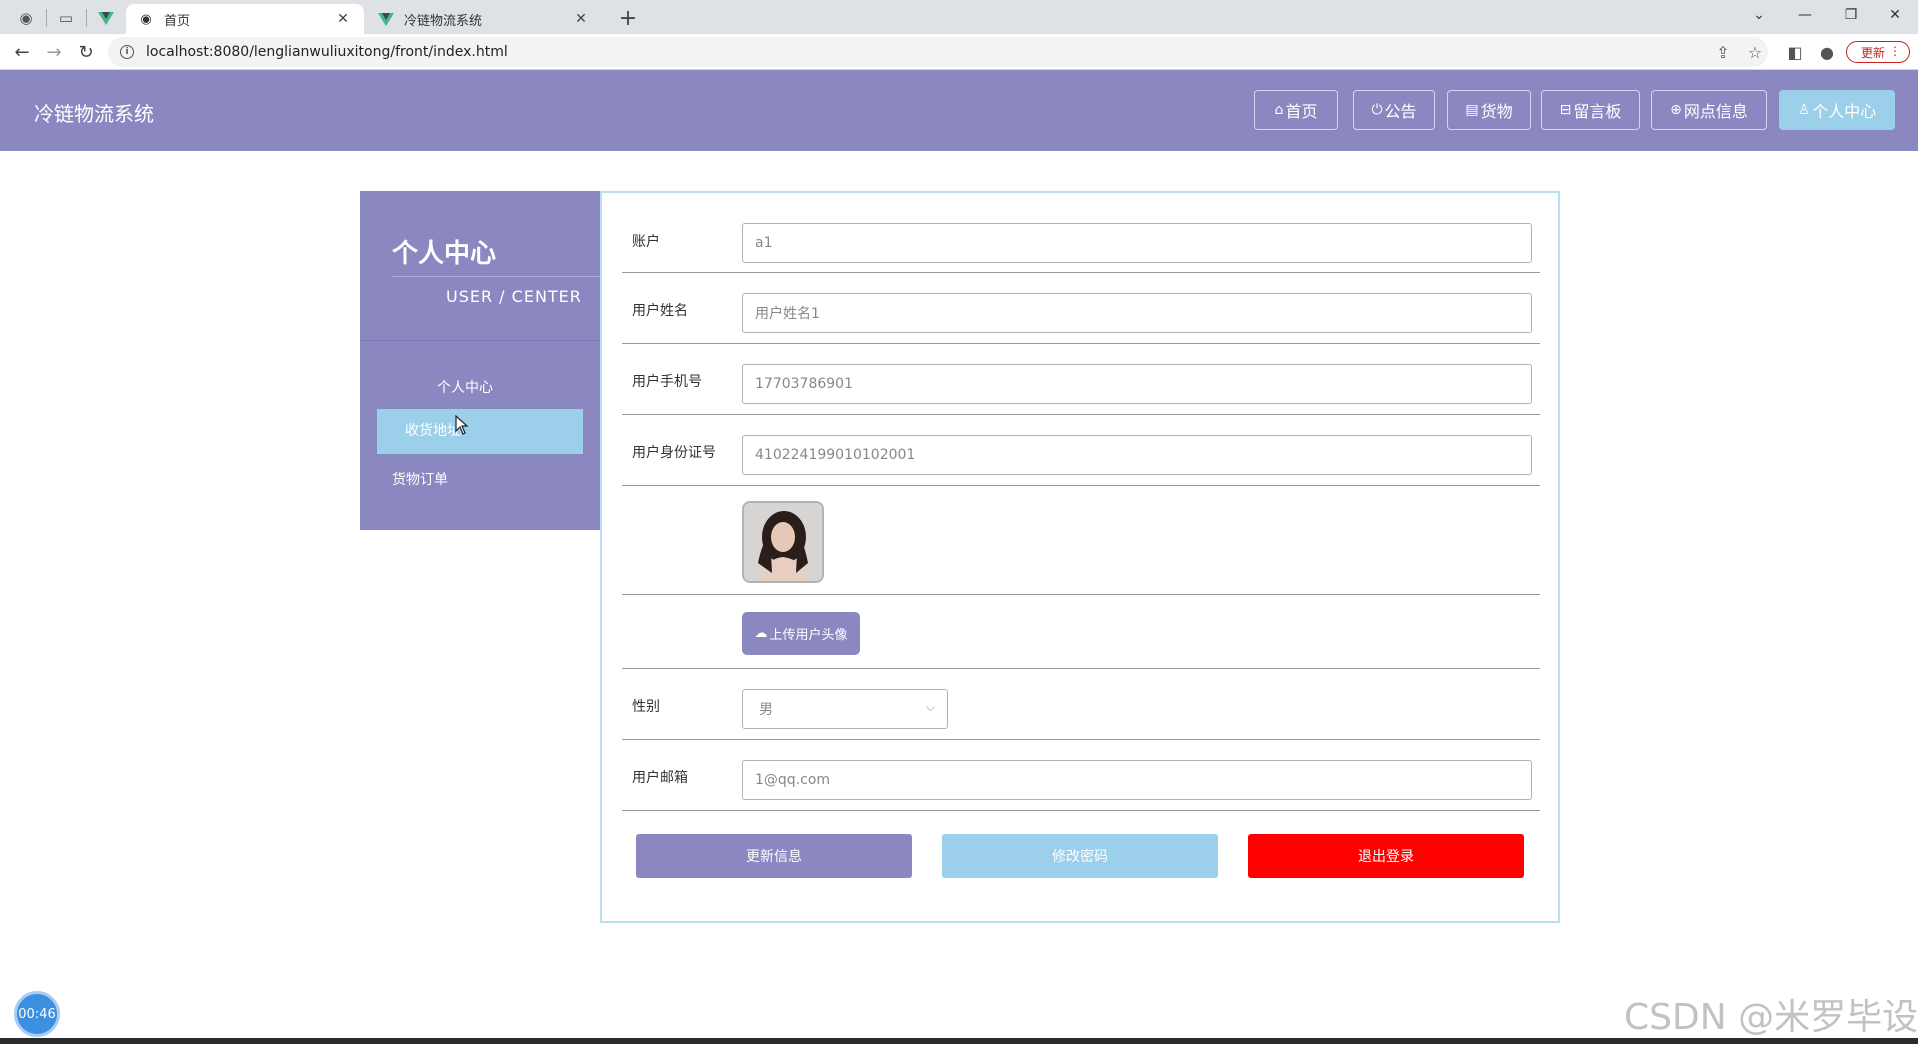  What do you see at coordinates (1804, 110) in the screenshot?
I see `user-icon: ♙` at bounding box center [1804, 110].